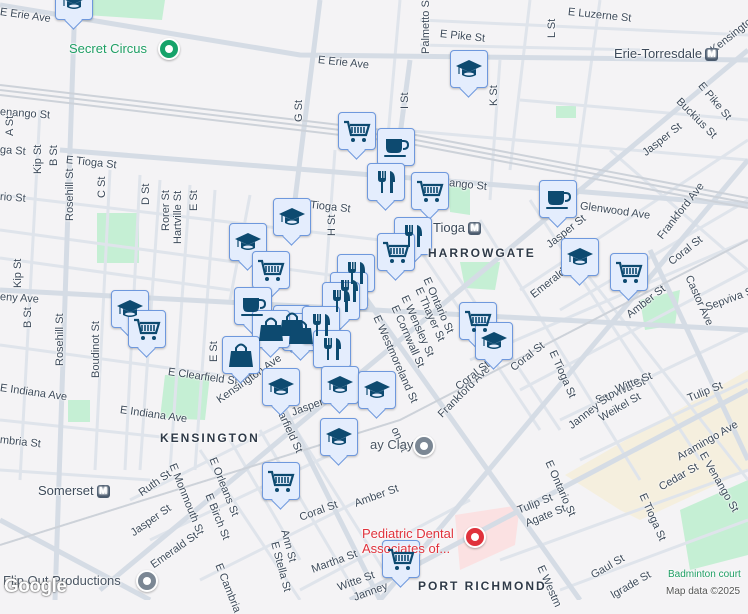 The image size is (748, 614). What do you see at coordinates (96, 349) in the screenshot?
I see `street-label: Boudinot St` at bounding box center [96, 349].